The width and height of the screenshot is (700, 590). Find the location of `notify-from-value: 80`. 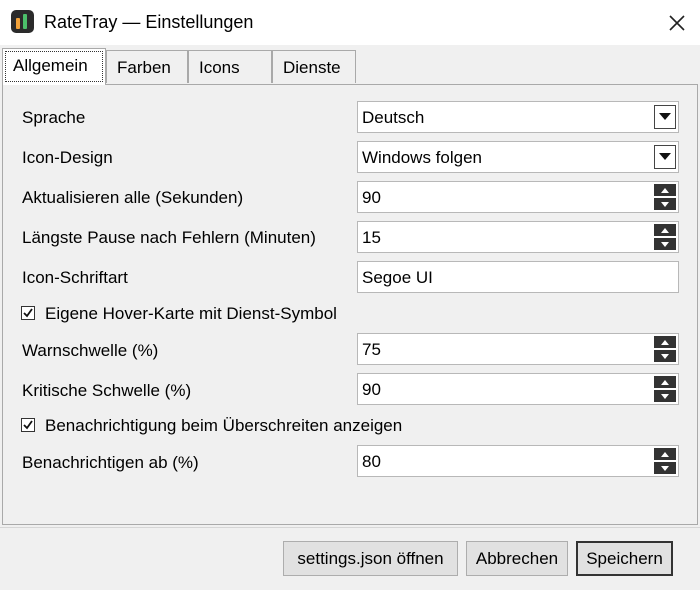

notify-from-value: 80 is located at coordinates (371, 461).